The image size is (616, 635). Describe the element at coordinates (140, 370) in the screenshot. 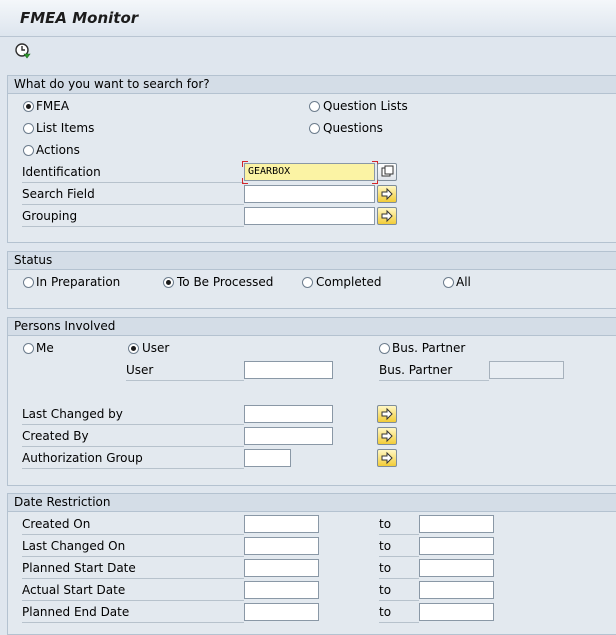

I see `user-label: User` at that location.